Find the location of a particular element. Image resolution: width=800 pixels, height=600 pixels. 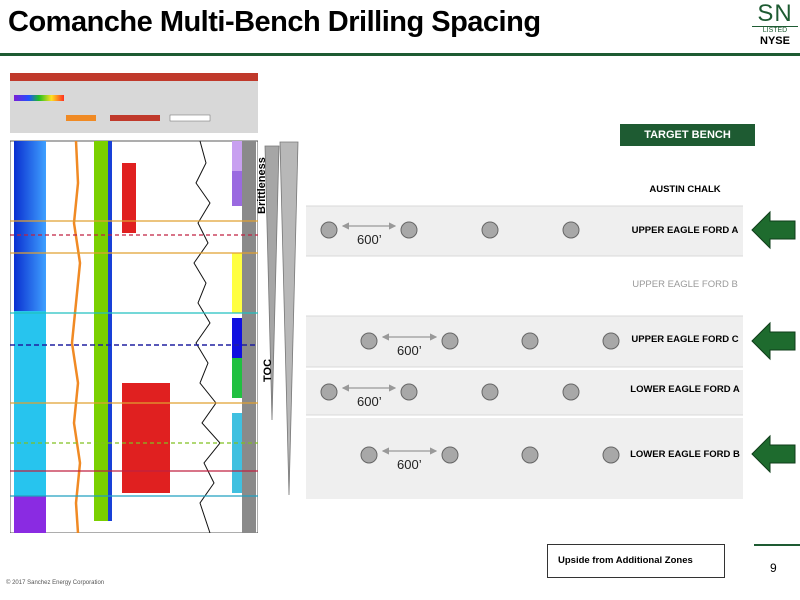

footer-divider is located at coordinates (777, 545).